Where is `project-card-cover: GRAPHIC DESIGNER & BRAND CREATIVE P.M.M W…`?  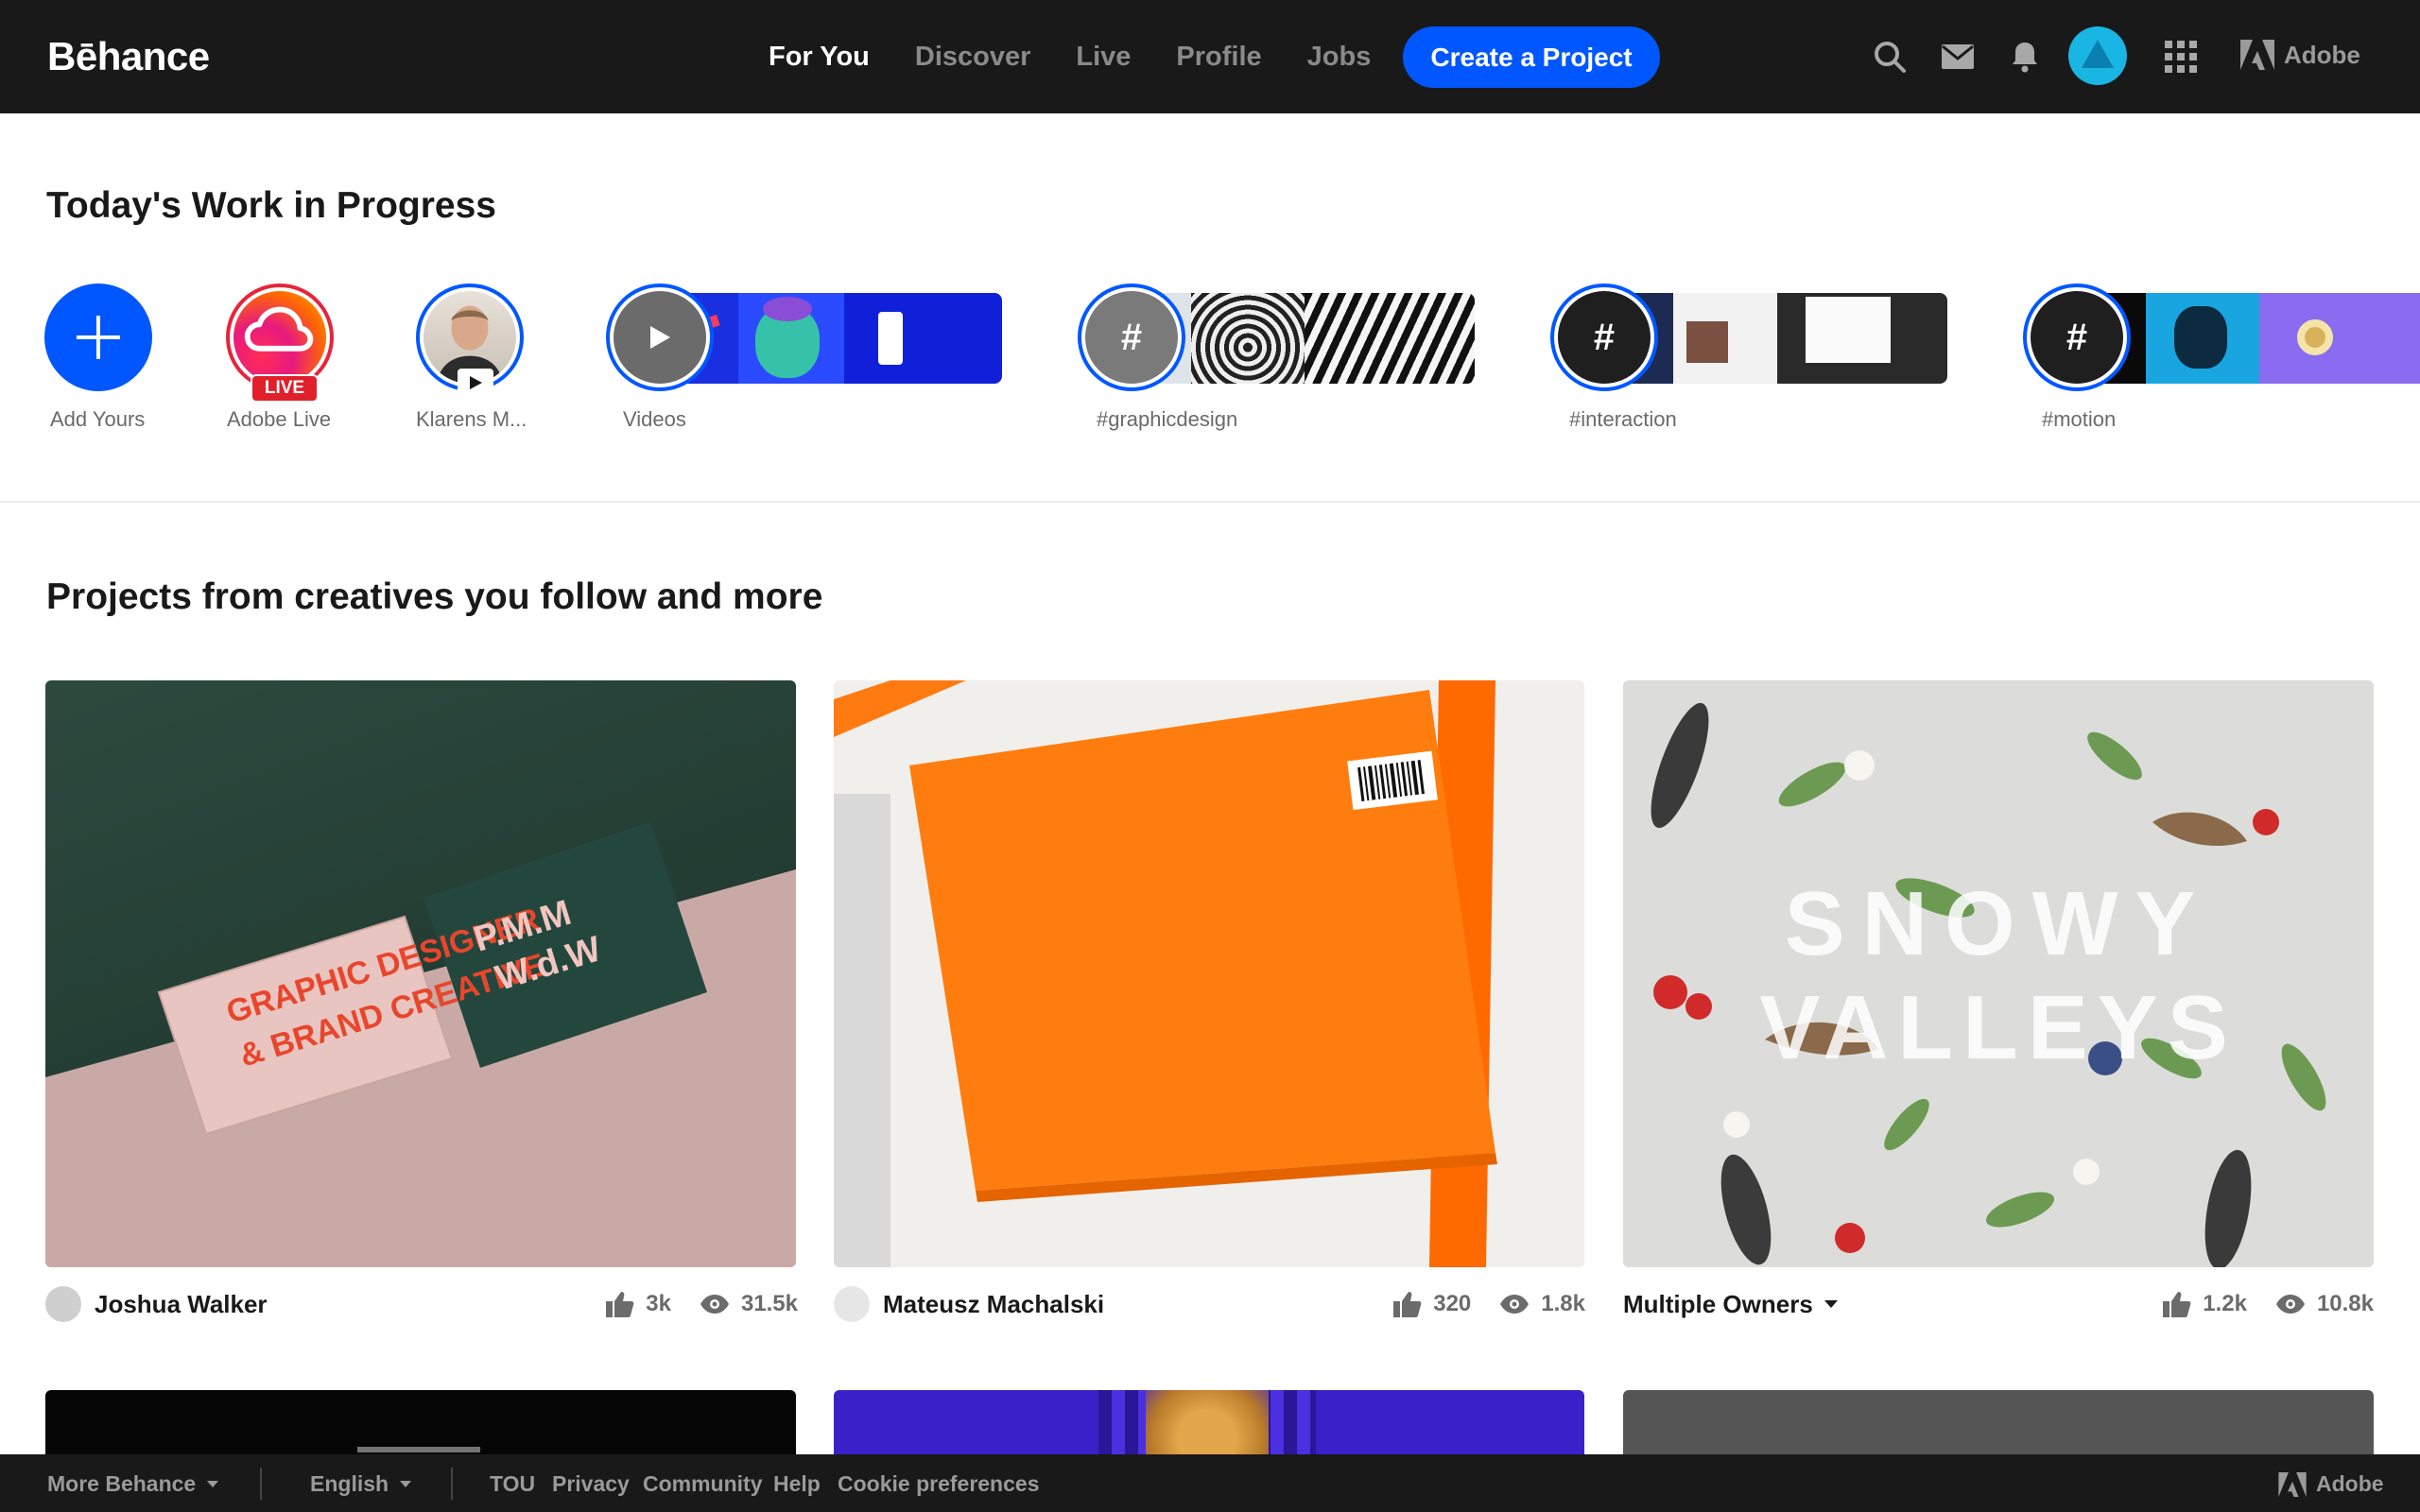 project-card-cover: GRAPHIC DESIGNER & BRAND CREATIVE P.M.M W… is located at coordinates (421, 973).